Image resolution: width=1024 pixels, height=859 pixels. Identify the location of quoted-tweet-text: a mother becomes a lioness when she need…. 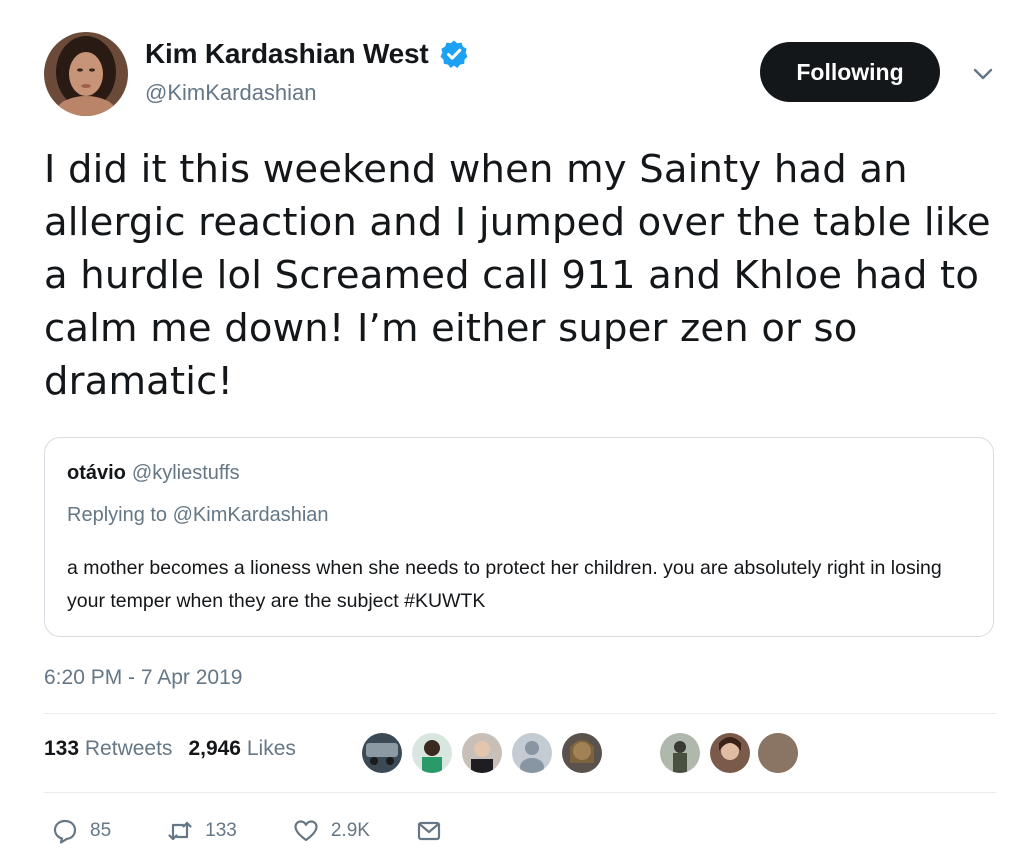
(504, 584).